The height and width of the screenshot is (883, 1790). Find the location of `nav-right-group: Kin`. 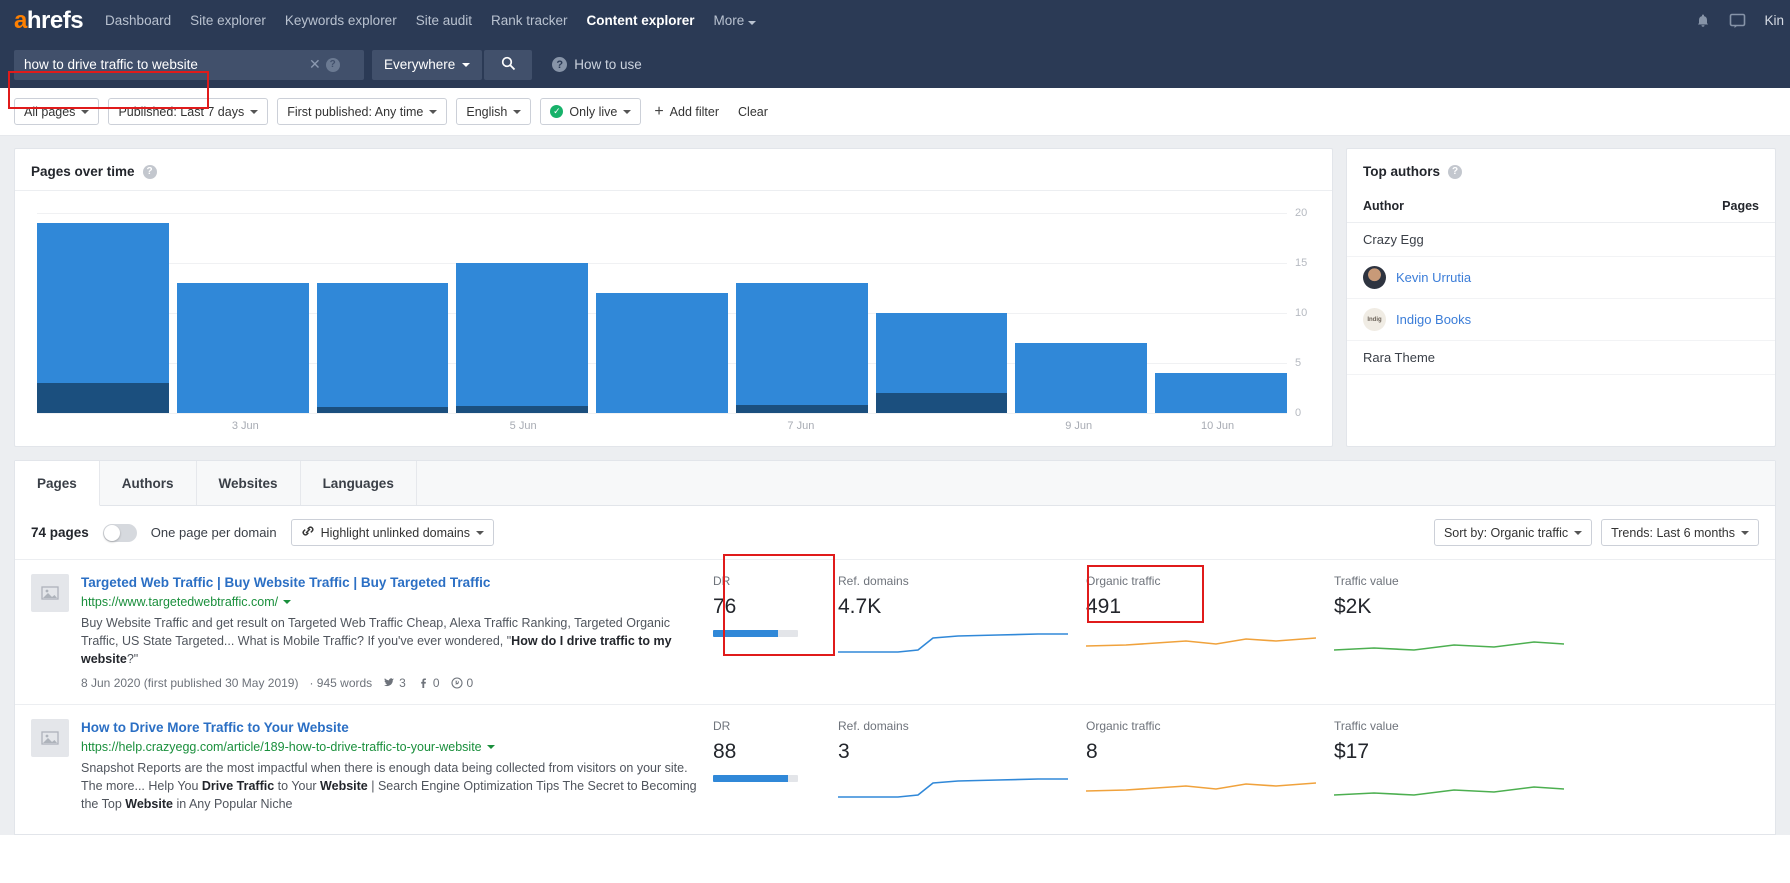

nav-right-group: Kin is located at coordinates (1742, 20).